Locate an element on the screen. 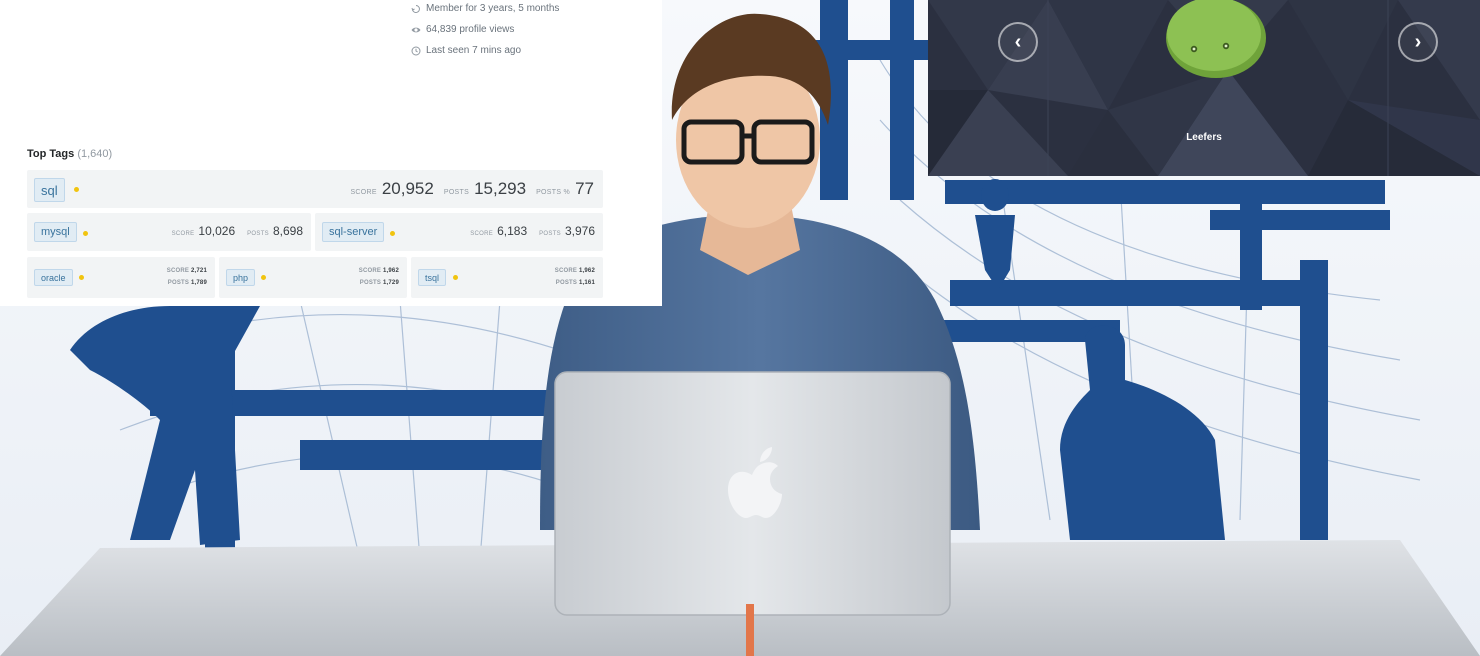 The width and height of the screenshot is (1480, 656). carousel-prev-button: ‹ is located at coordinates (1018, 42).